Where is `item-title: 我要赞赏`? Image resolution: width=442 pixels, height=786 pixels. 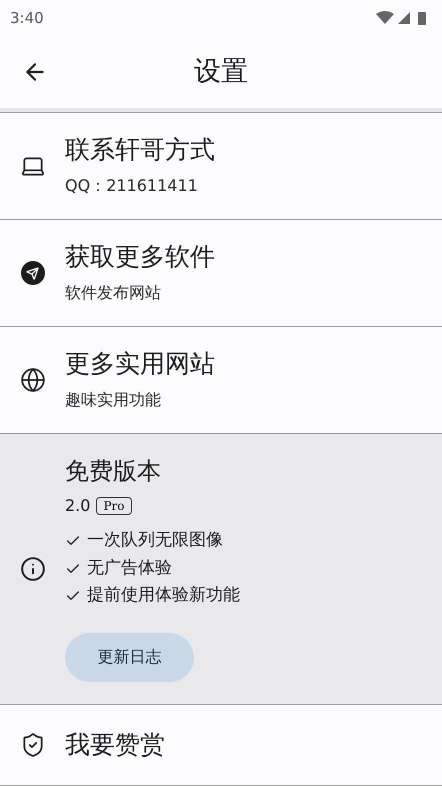 item-title: 我要赞赏 is located at coordinates (115, 745).